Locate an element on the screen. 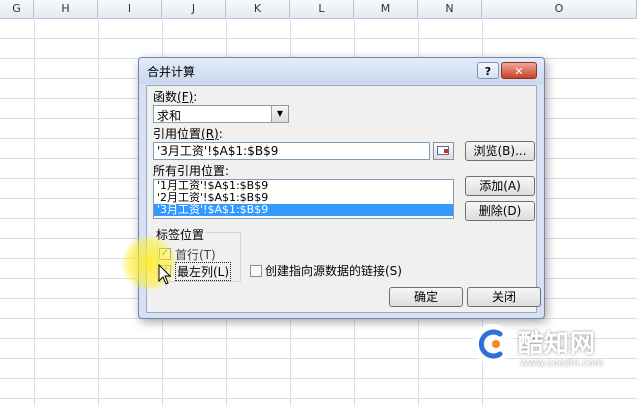 This screenshot has height=406, width=637. coozhi-logo-icon is located at coordinates (492, 344).